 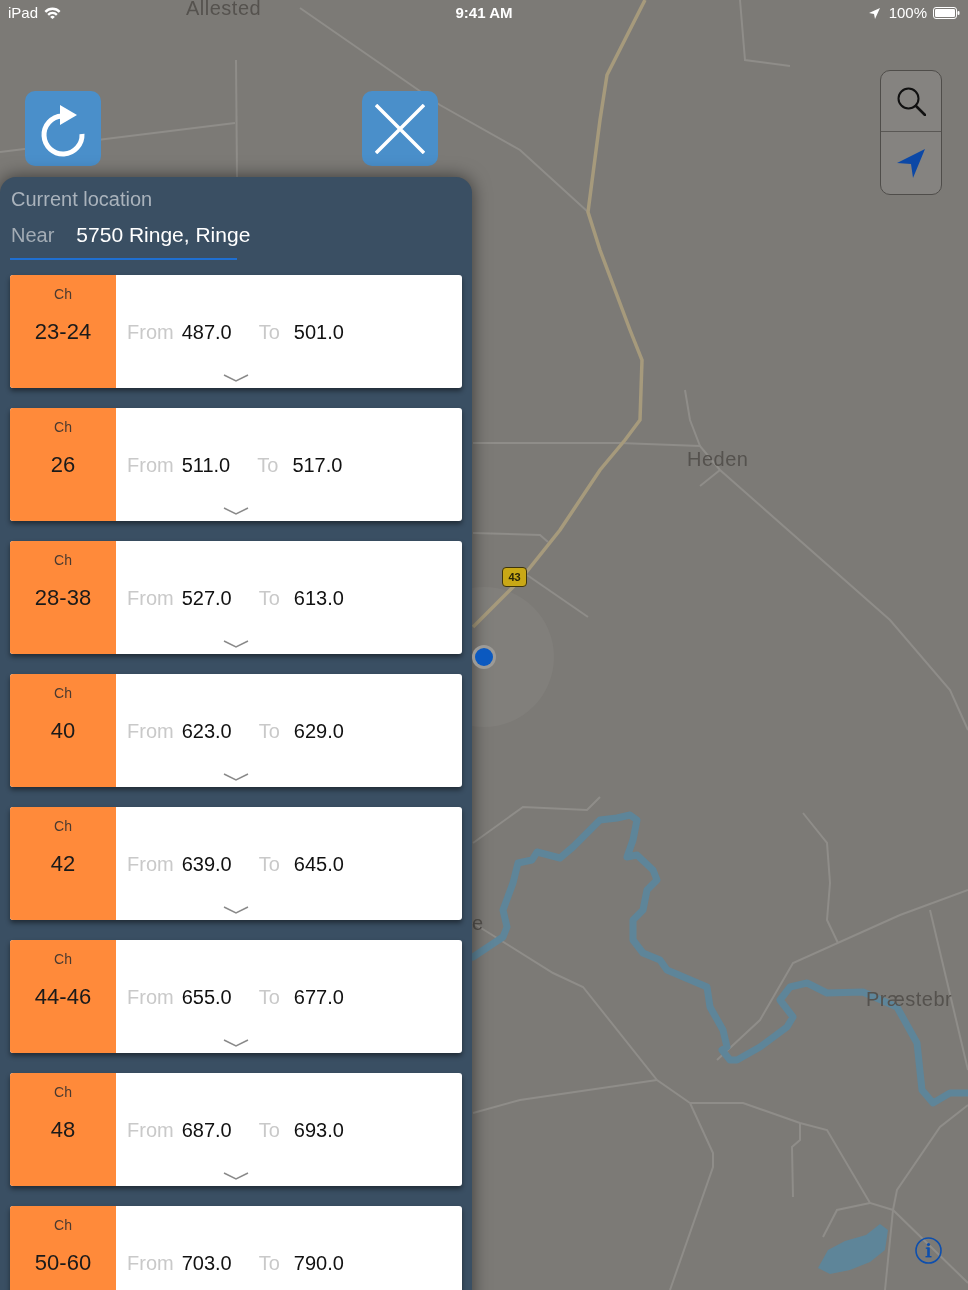 What do you see at coordinates (318, 332) in the screenshot?
I see `to-value: 501.0` at bounding box center [318, 332].